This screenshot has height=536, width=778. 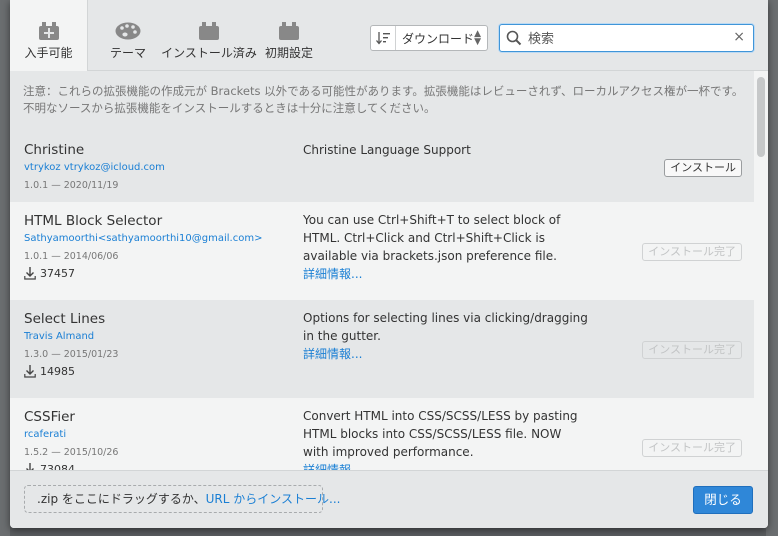 I want to click on search-box: ×, so click(x=626, y=38).